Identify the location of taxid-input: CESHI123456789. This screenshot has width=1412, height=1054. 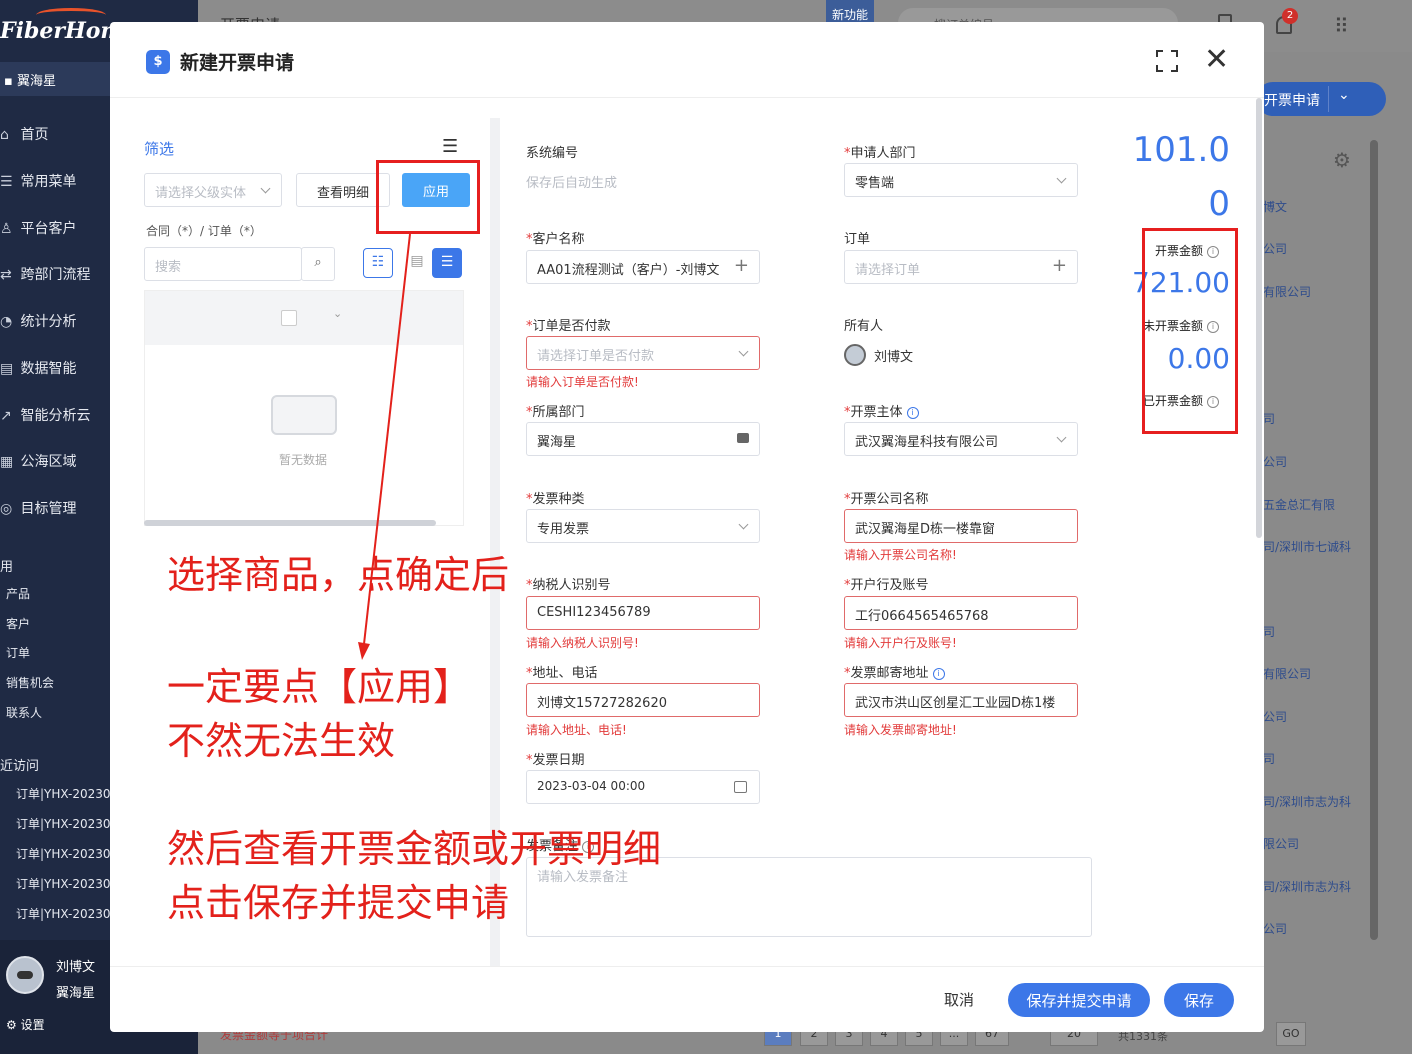
(643, 613).